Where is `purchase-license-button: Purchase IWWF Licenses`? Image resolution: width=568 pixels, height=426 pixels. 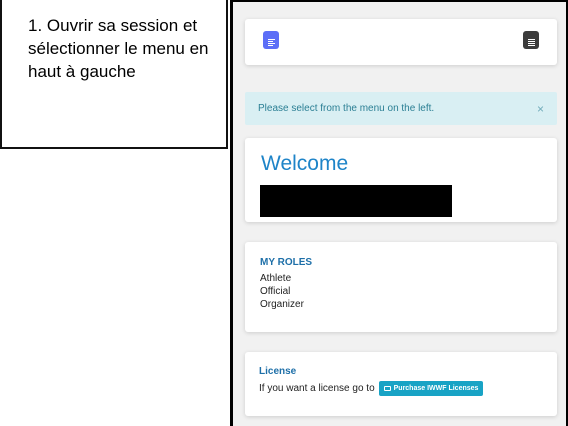 purchase-license-button: Purchase IWWF Licenses is located at coordinates (431, 388).